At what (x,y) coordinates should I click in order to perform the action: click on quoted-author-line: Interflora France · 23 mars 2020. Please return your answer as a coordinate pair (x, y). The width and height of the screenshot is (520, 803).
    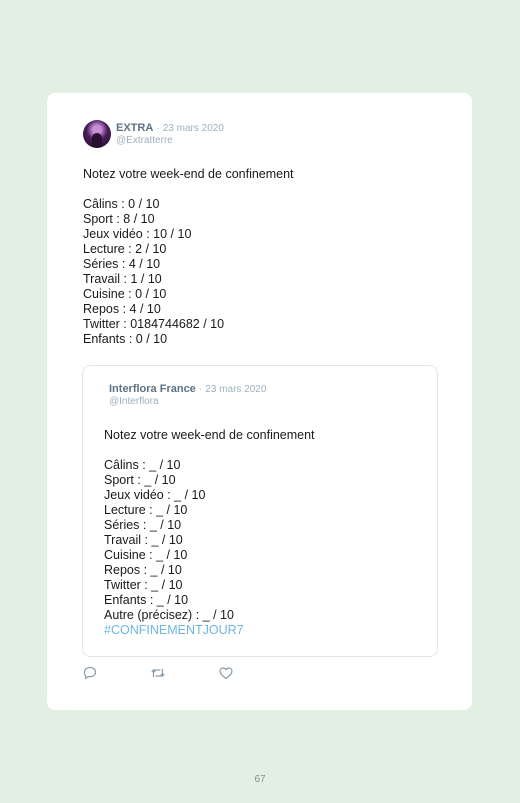
    Looking at the image, I should click on (187, 389).